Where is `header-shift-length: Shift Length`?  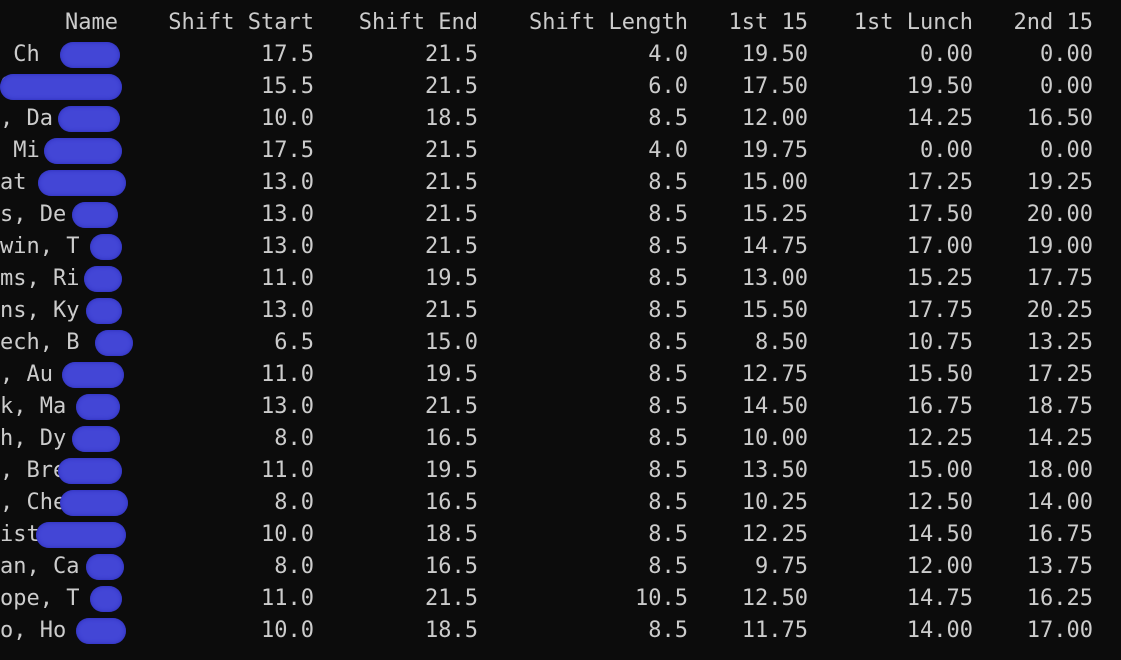
header-shift-length: Shift Length is located at coordinates (608, 22).